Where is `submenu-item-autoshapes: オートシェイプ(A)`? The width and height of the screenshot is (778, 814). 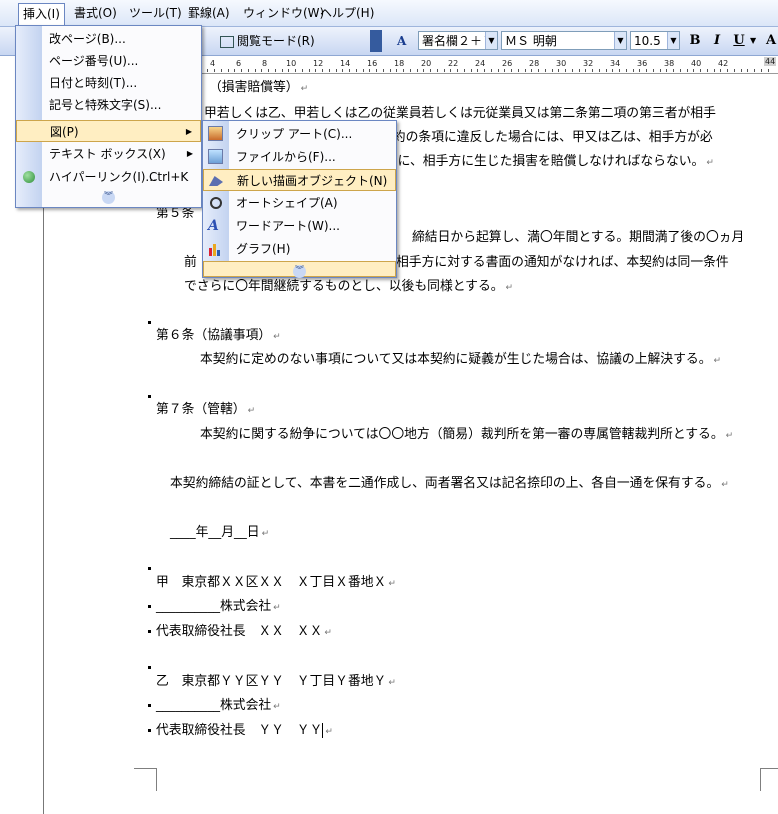 submenu-item-autoshapes: オートシェイプ(A) is located at coordinates (299, 203).